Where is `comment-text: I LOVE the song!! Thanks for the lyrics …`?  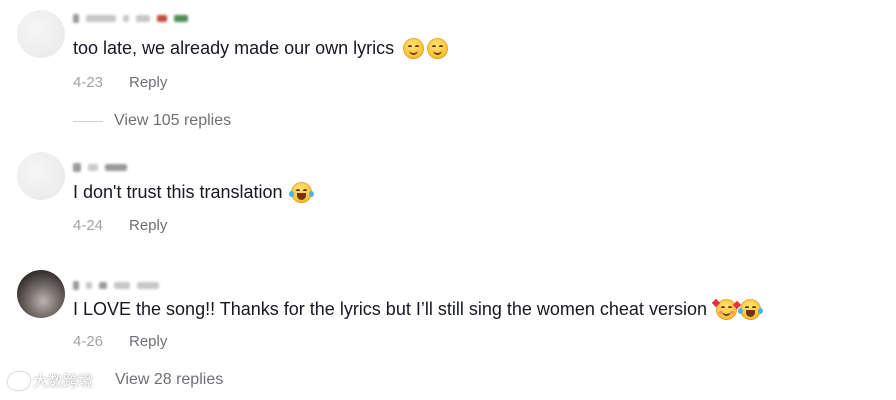 comment-text: I LOVE the song!! Thanks for the lyrics … is located at coordinates (418, 309).